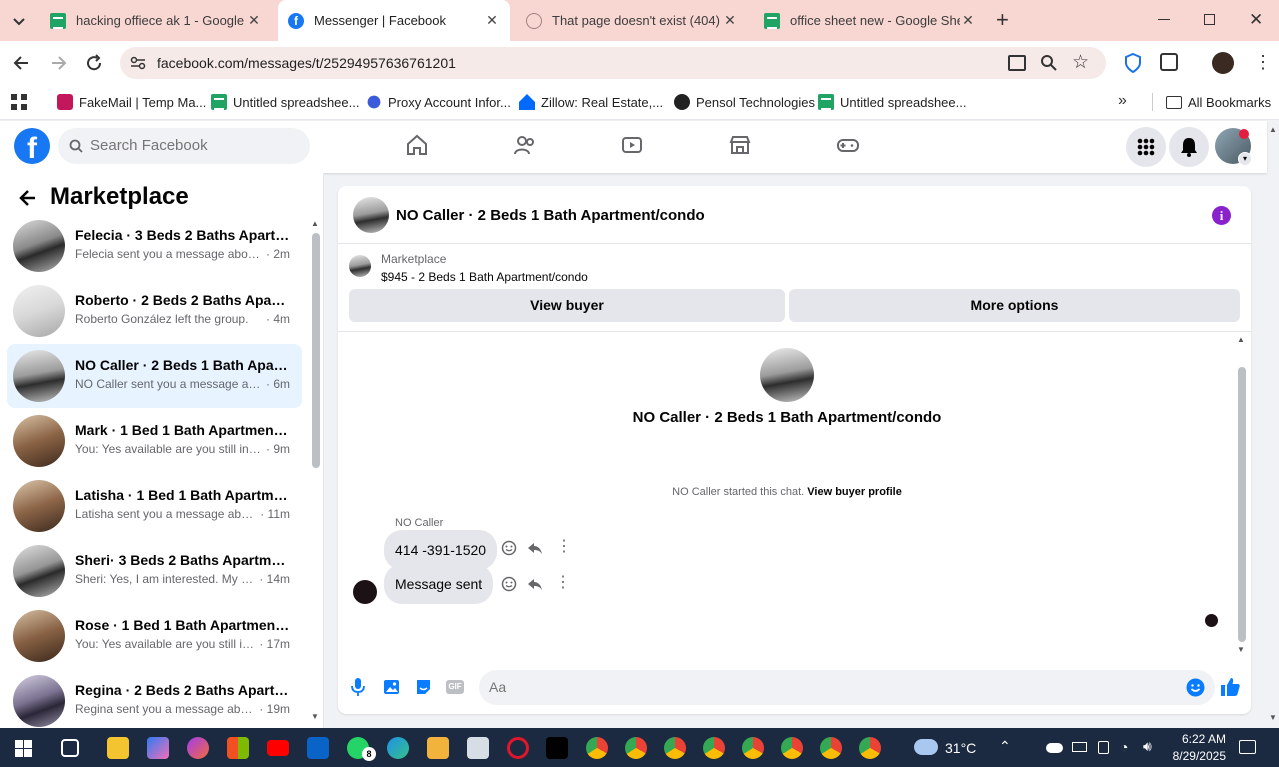  What do you see at coordinates (1223, 63) in the screenshot?
I see `profile-avatar` at bounding box center [1223, 63].